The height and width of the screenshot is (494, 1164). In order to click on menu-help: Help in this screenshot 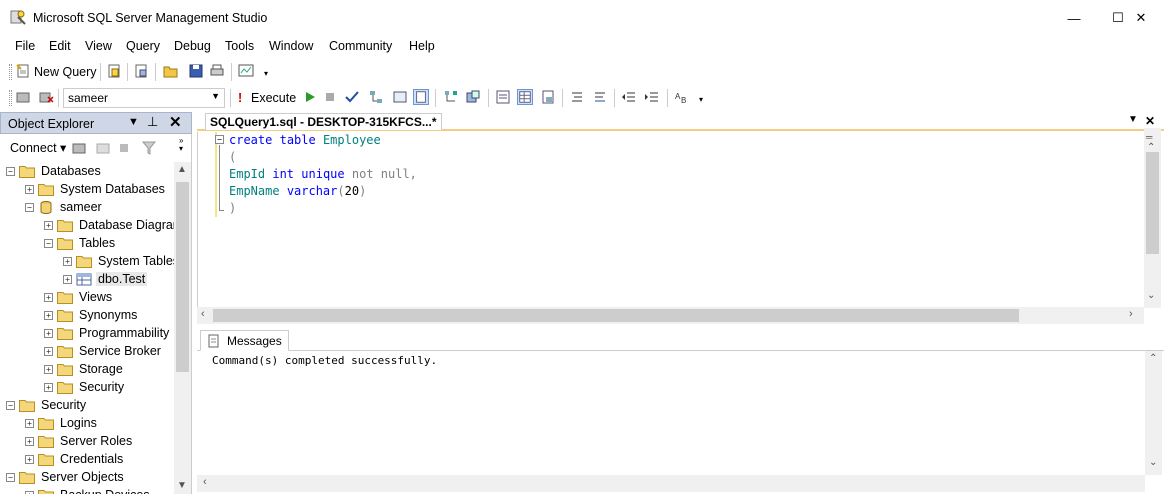, I will do `click(422, 46)`.